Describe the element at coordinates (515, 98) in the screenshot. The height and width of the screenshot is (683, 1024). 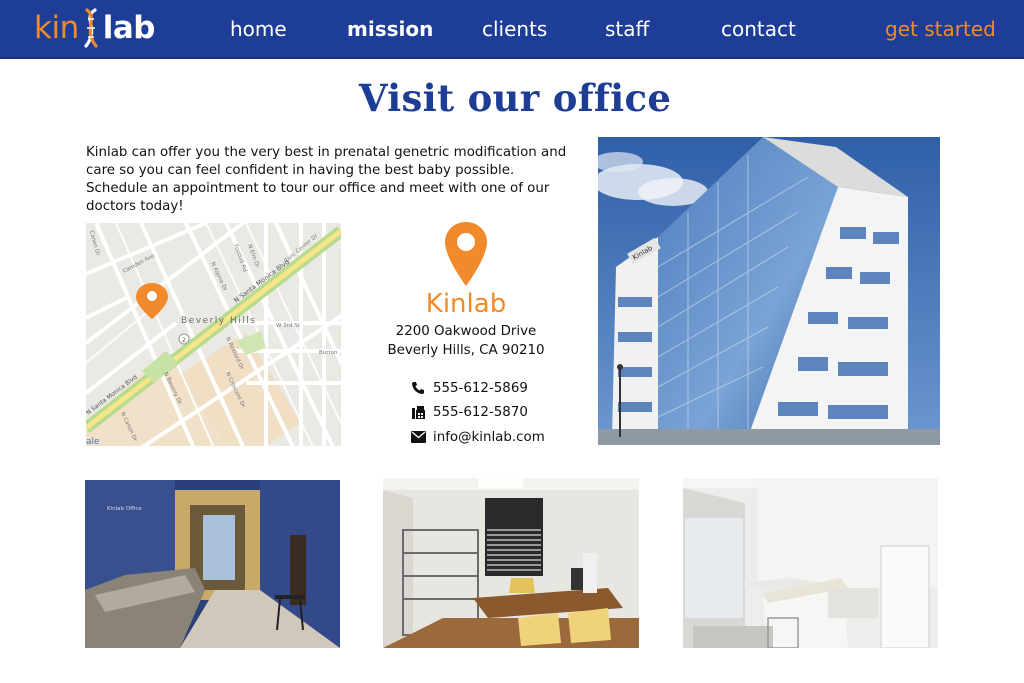
I see `page-title: Visit our office` at that location.